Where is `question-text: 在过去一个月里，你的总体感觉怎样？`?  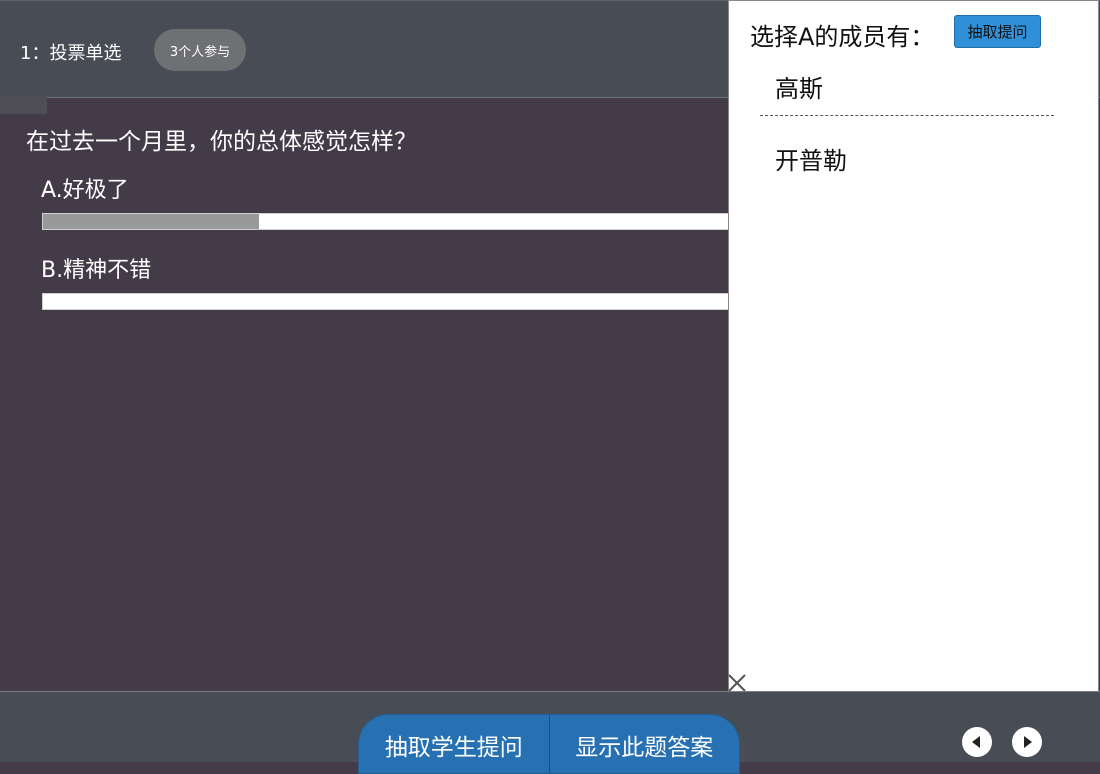
question-text: 在过去一个月里，你的总体感觉怎样？ is located at coordinates (221, 142).